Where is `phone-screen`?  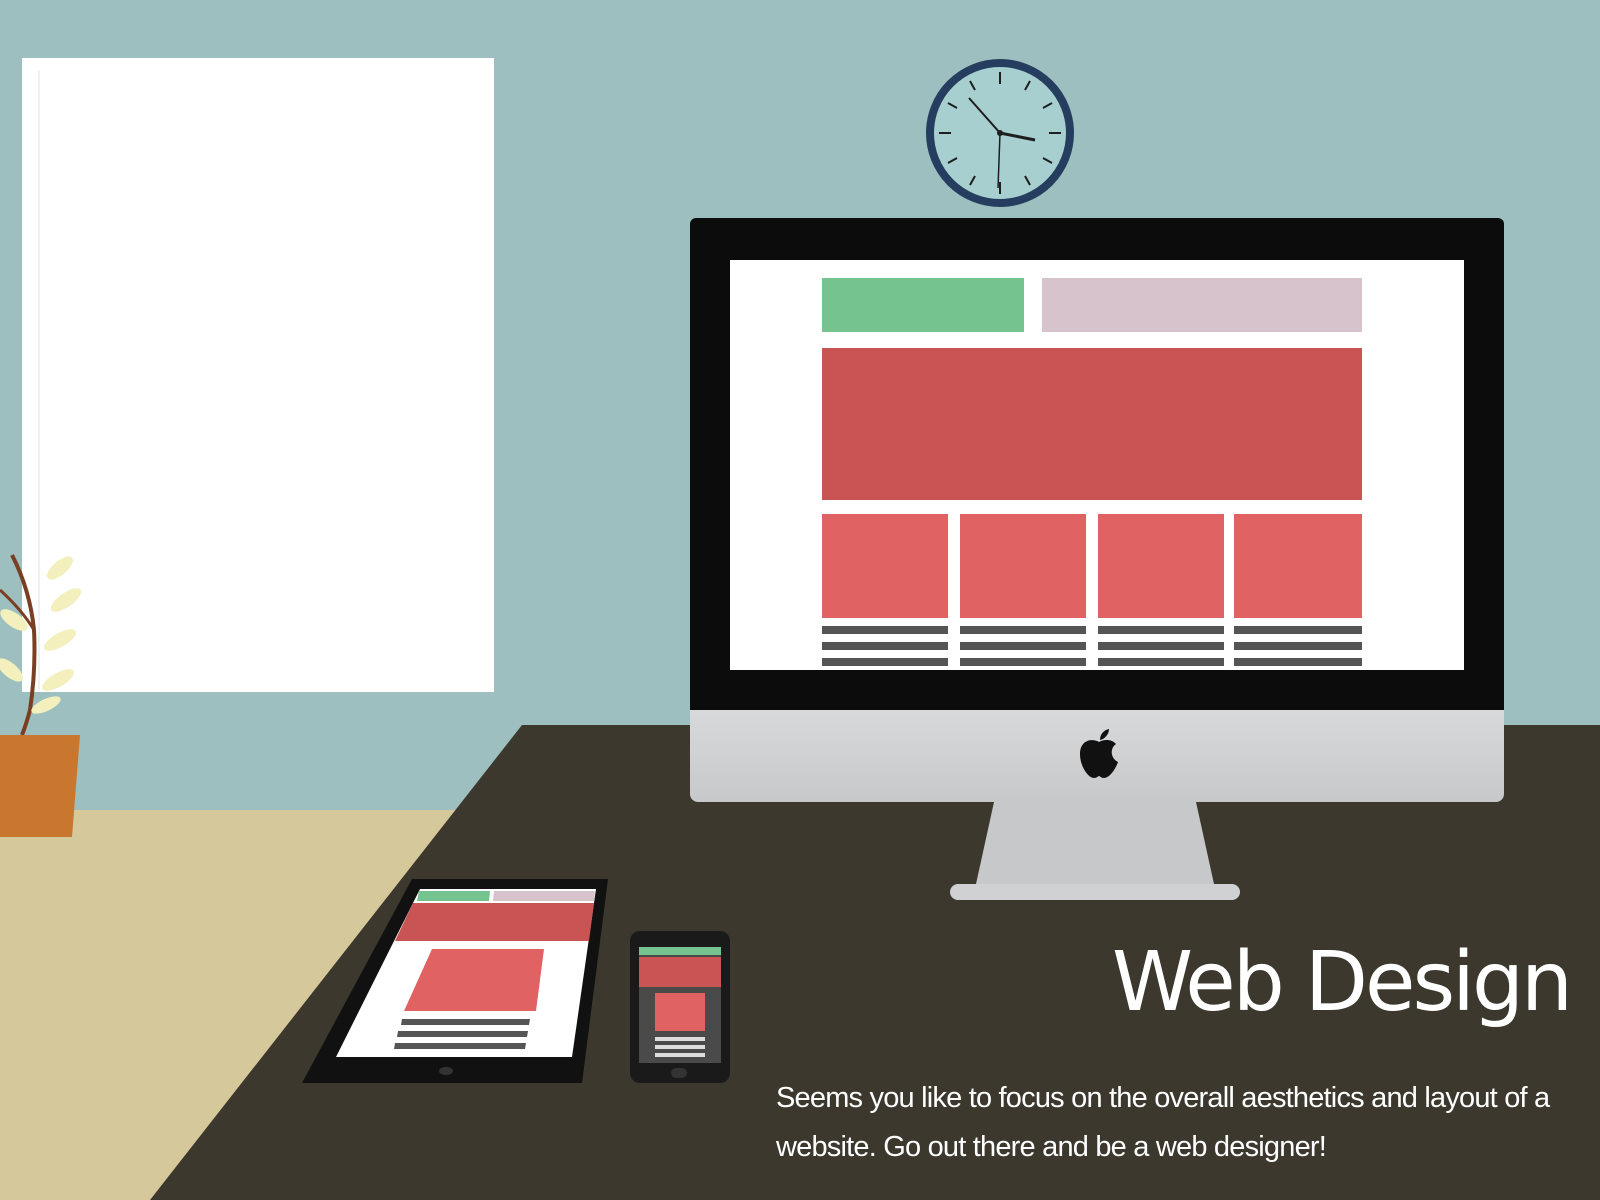
phone-screen is located at coordinates (680, 1005).